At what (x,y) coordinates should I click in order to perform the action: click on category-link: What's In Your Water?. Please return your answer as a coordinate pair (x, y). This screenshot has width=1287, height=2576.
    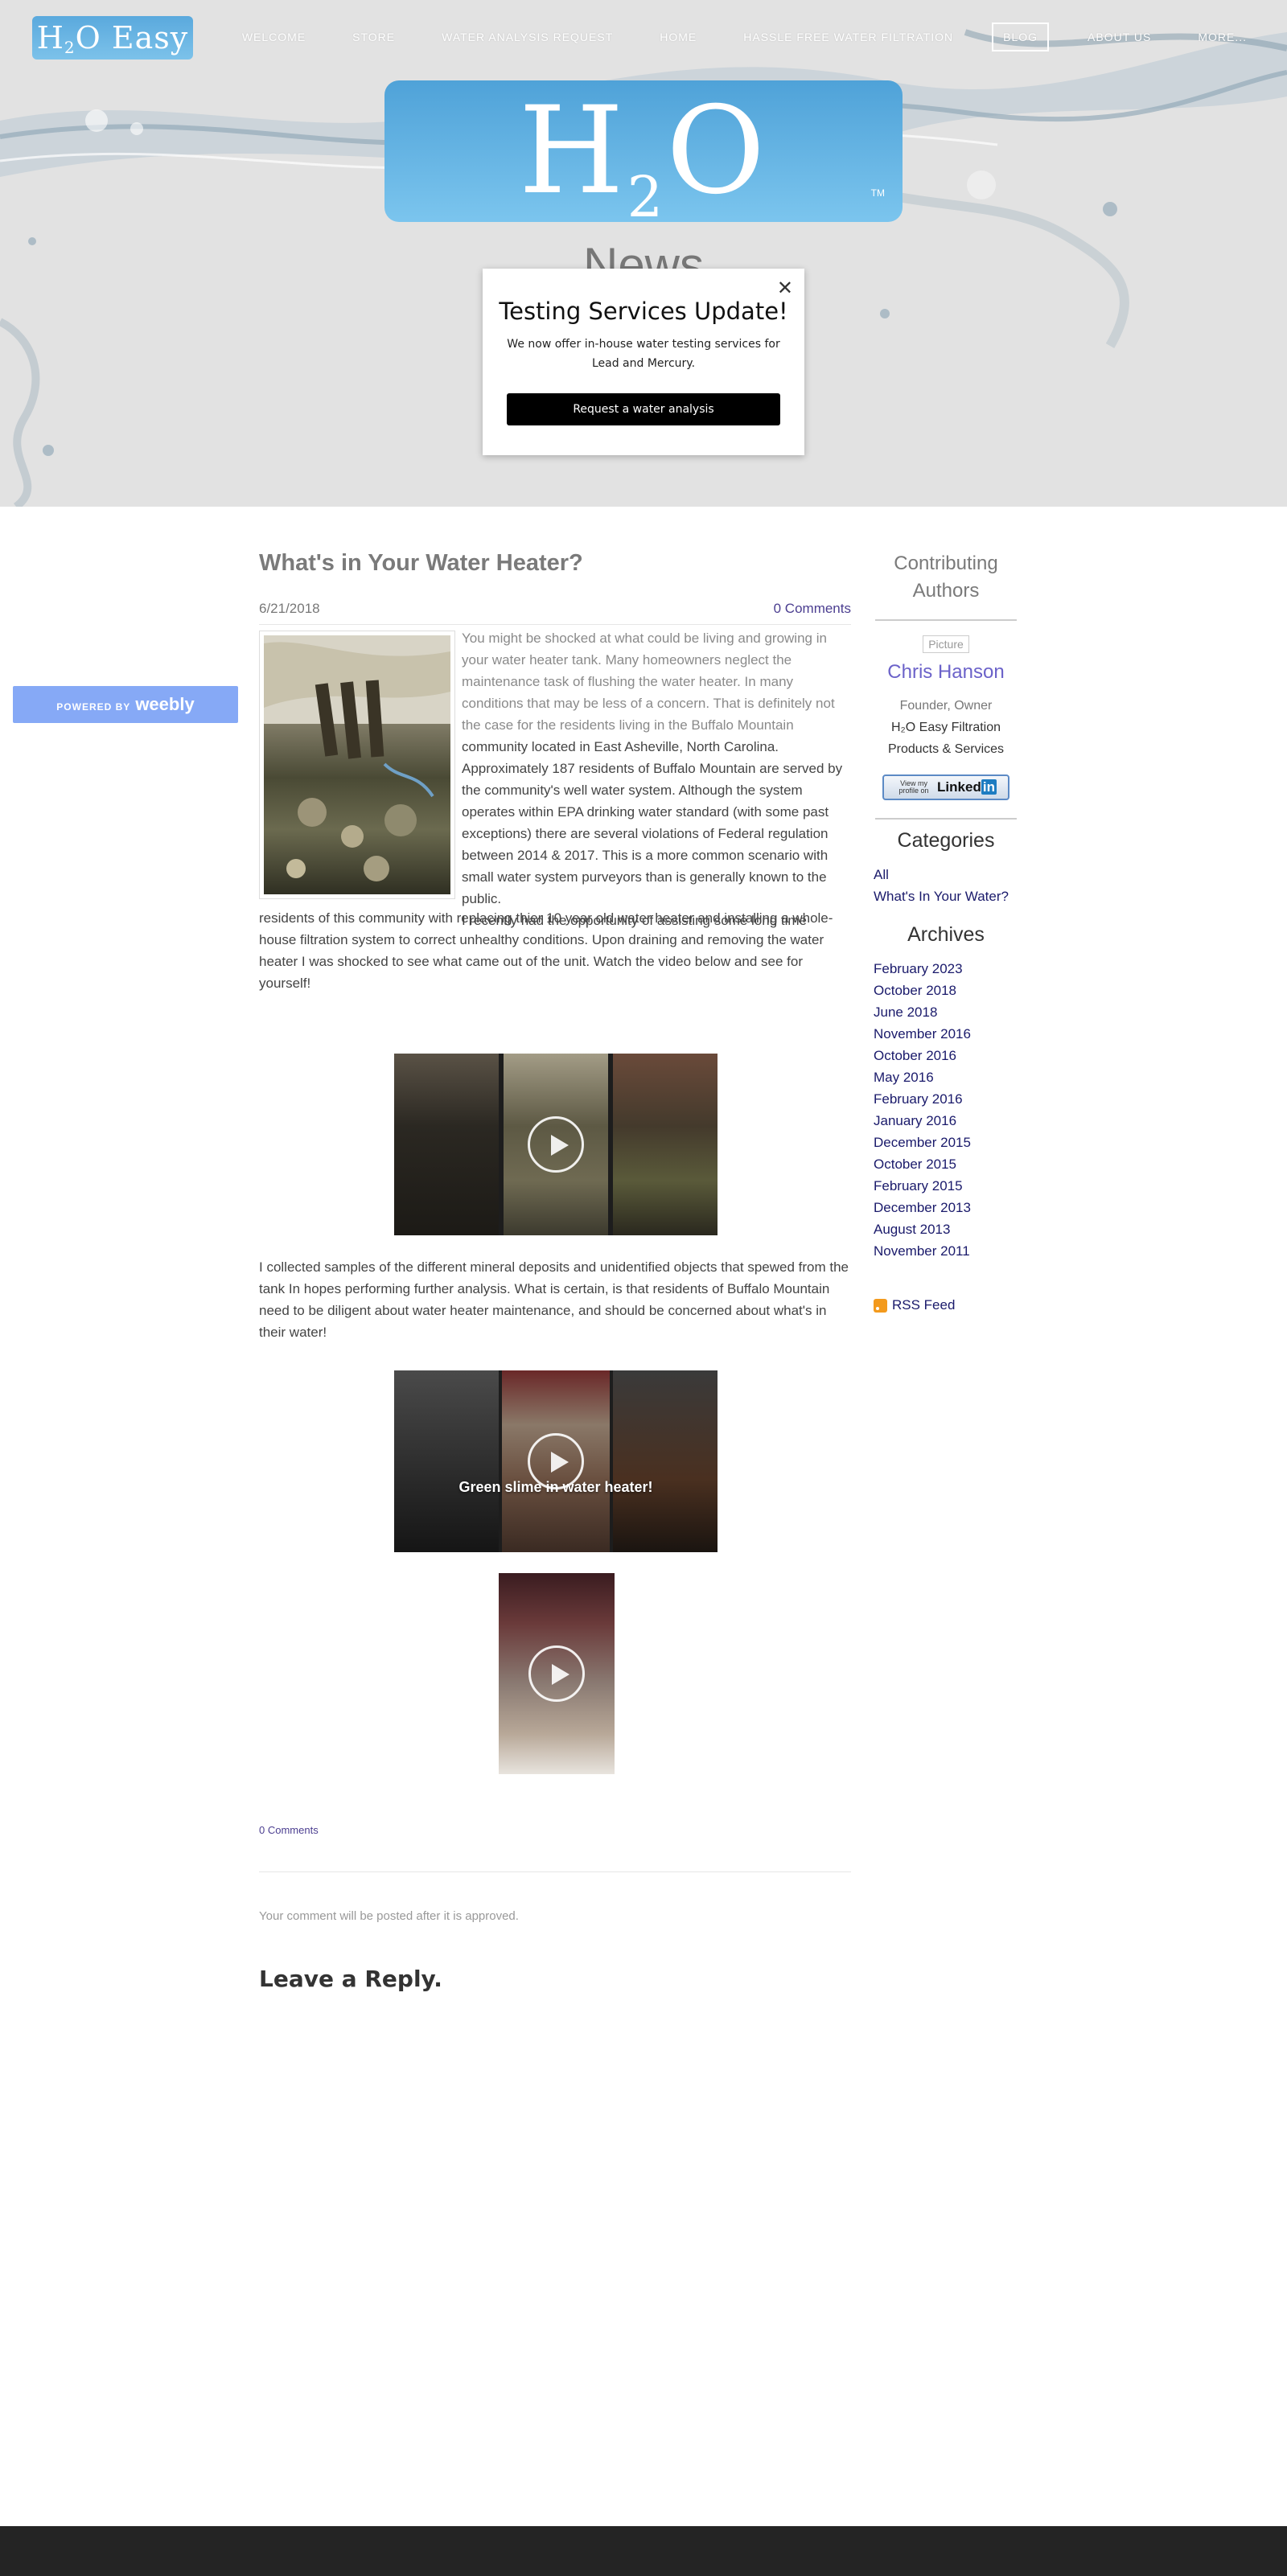
    Looking at the image, I should click on (946, 896).